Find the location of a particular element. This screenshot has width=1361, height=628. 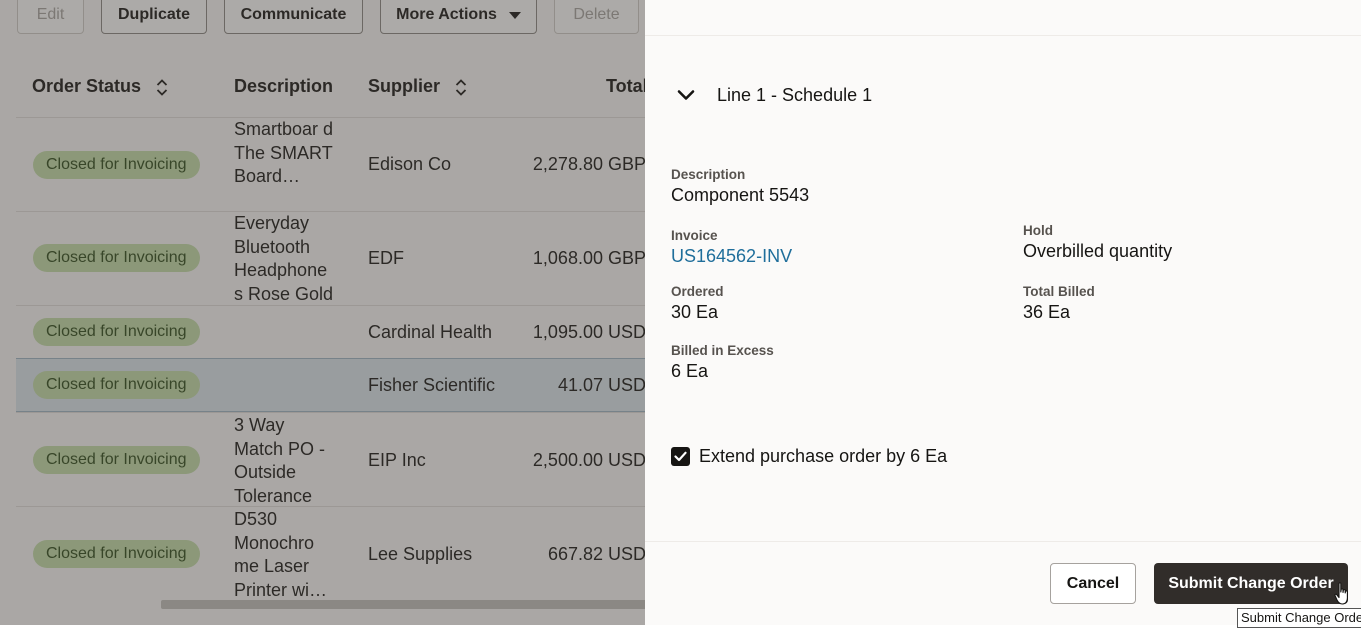

total-billed-value: 36 Ea is located at coordinates (1047, 312).